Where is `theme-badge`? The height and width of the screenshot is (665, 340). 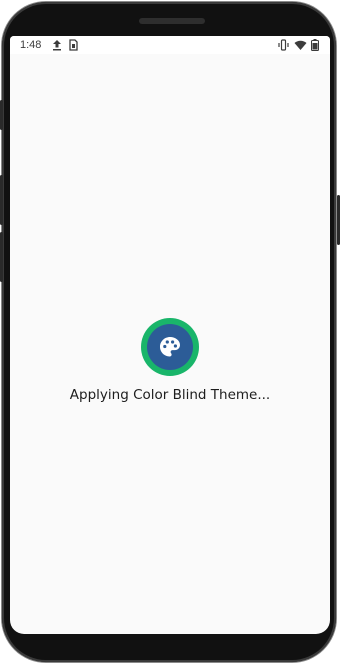
theme-badge is located at coordinates (170, 347).